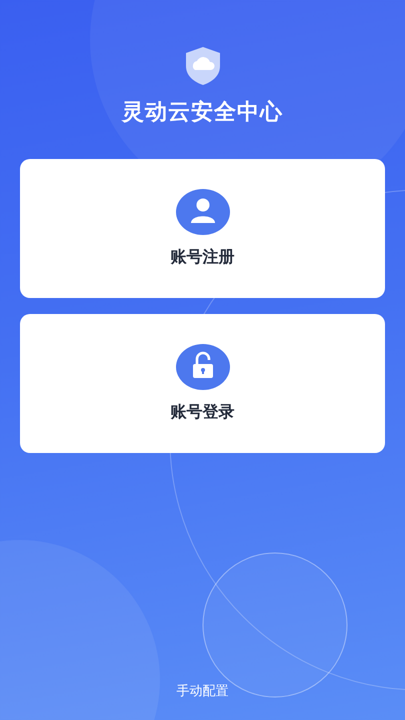 The height and width of the screenshot is (720, 405). What do you see at coordinates (202, 112) in the screenshot?
I see `app-title: 灵动云安全中心` at bounding box center [202, 112].